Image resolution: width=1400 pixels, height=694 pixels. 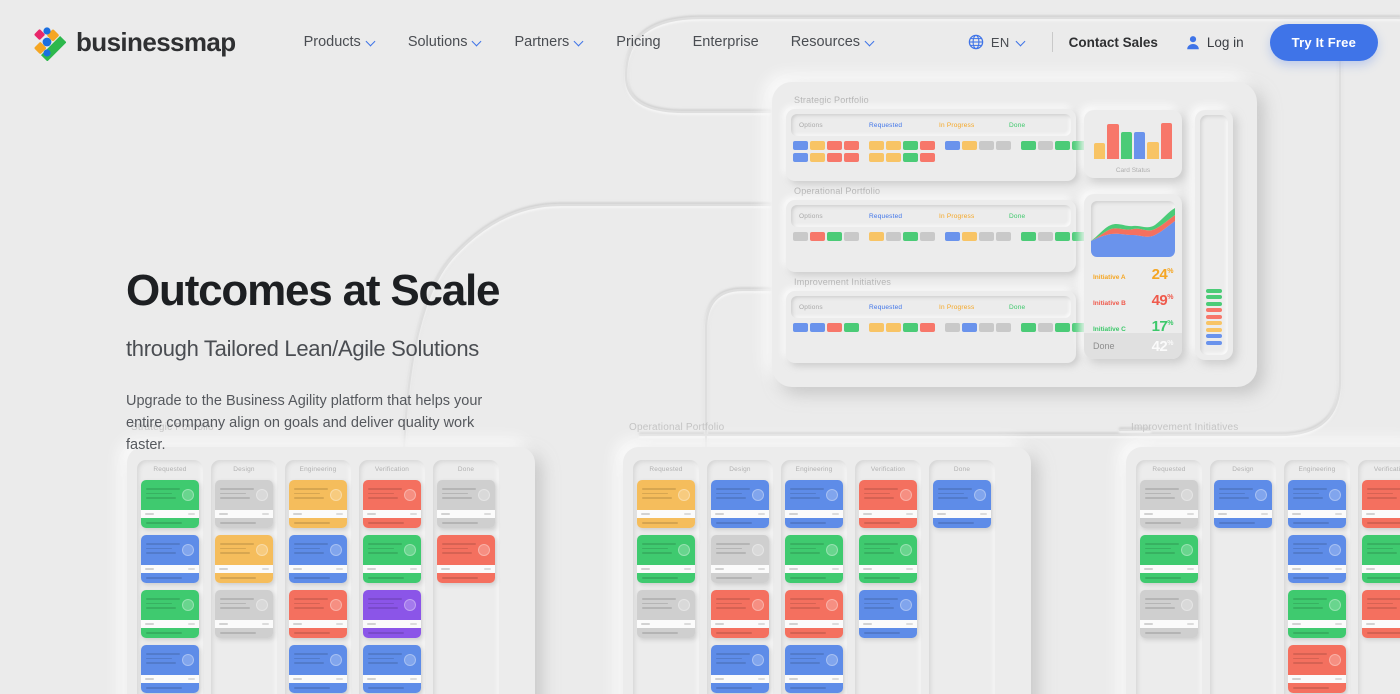 I want to click on logo: businessmap, so click(x=132, y=42).